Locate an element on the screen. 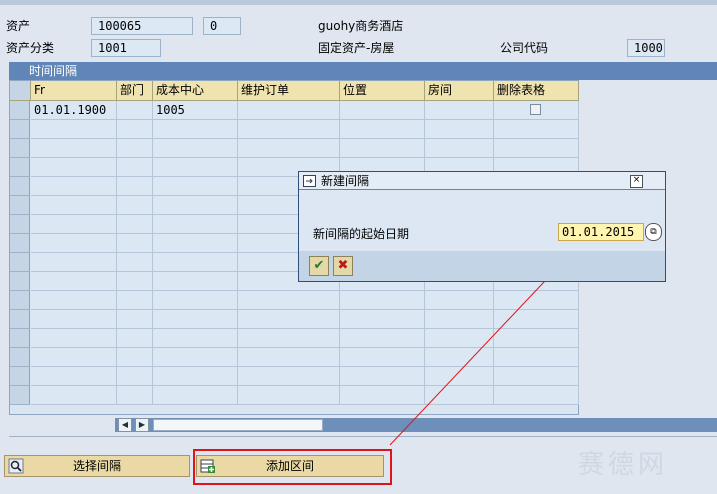 The height and width of the screenshot is (494, 717). close-icon: × is located at coordinates (636, 181).